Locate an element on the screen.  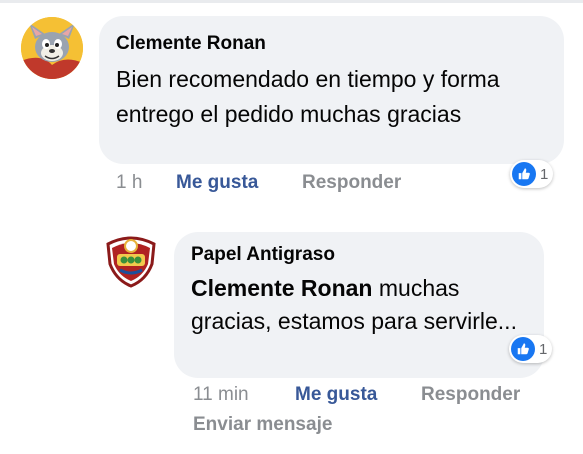
cartoon-cat-avatar-icon is located at coordinates (52, 48).